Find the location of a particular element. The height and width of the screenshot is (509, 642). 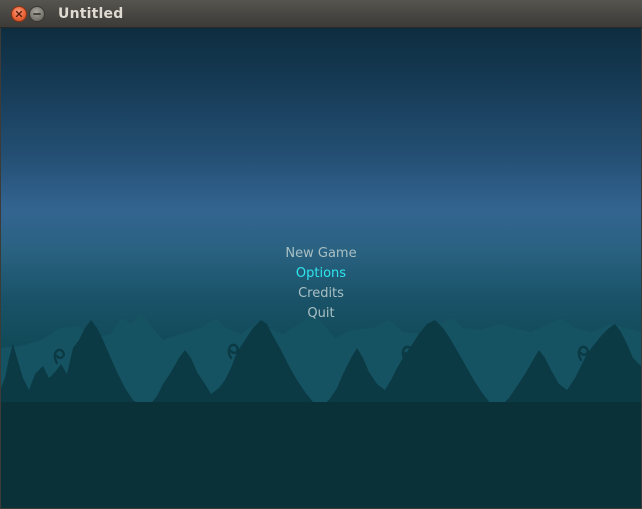

minimize-button is located at coordinates (37, 14).